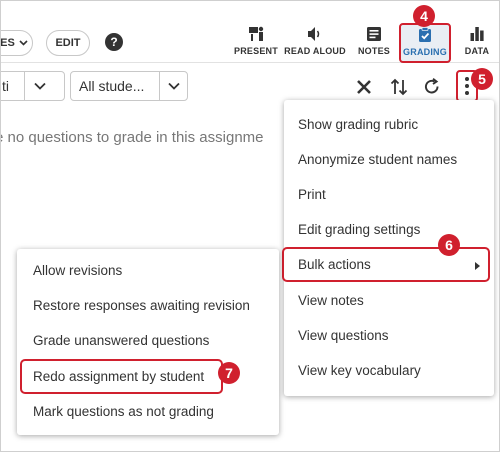 This screenshot has width=500, height=452. I want to click on submenu-item-label: Allow revisions, so click(78, 270).